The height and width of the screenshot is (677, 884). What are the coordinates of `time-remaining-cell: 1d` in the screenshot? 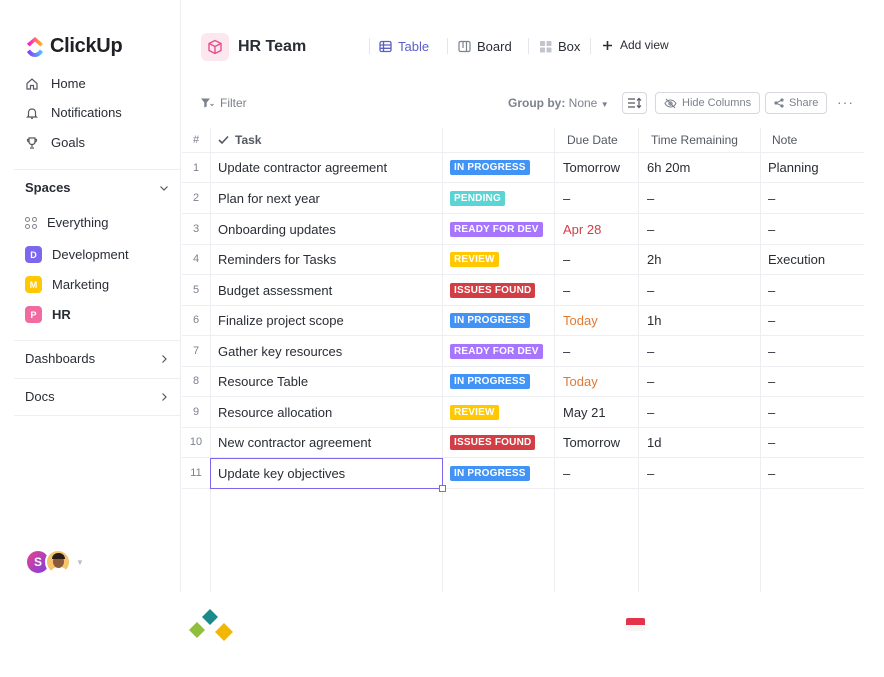 It's located at (702, 442).